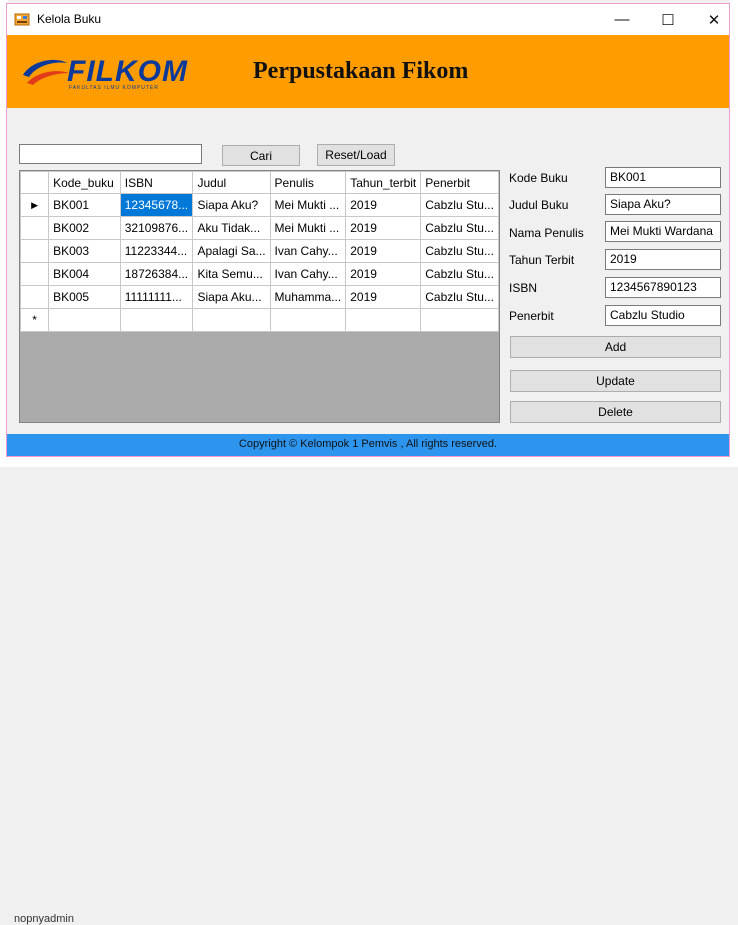 The width and height of the screenshot is (738, 925). I want to click on current-row-indicator-icon: ▶, so click(35, 205).